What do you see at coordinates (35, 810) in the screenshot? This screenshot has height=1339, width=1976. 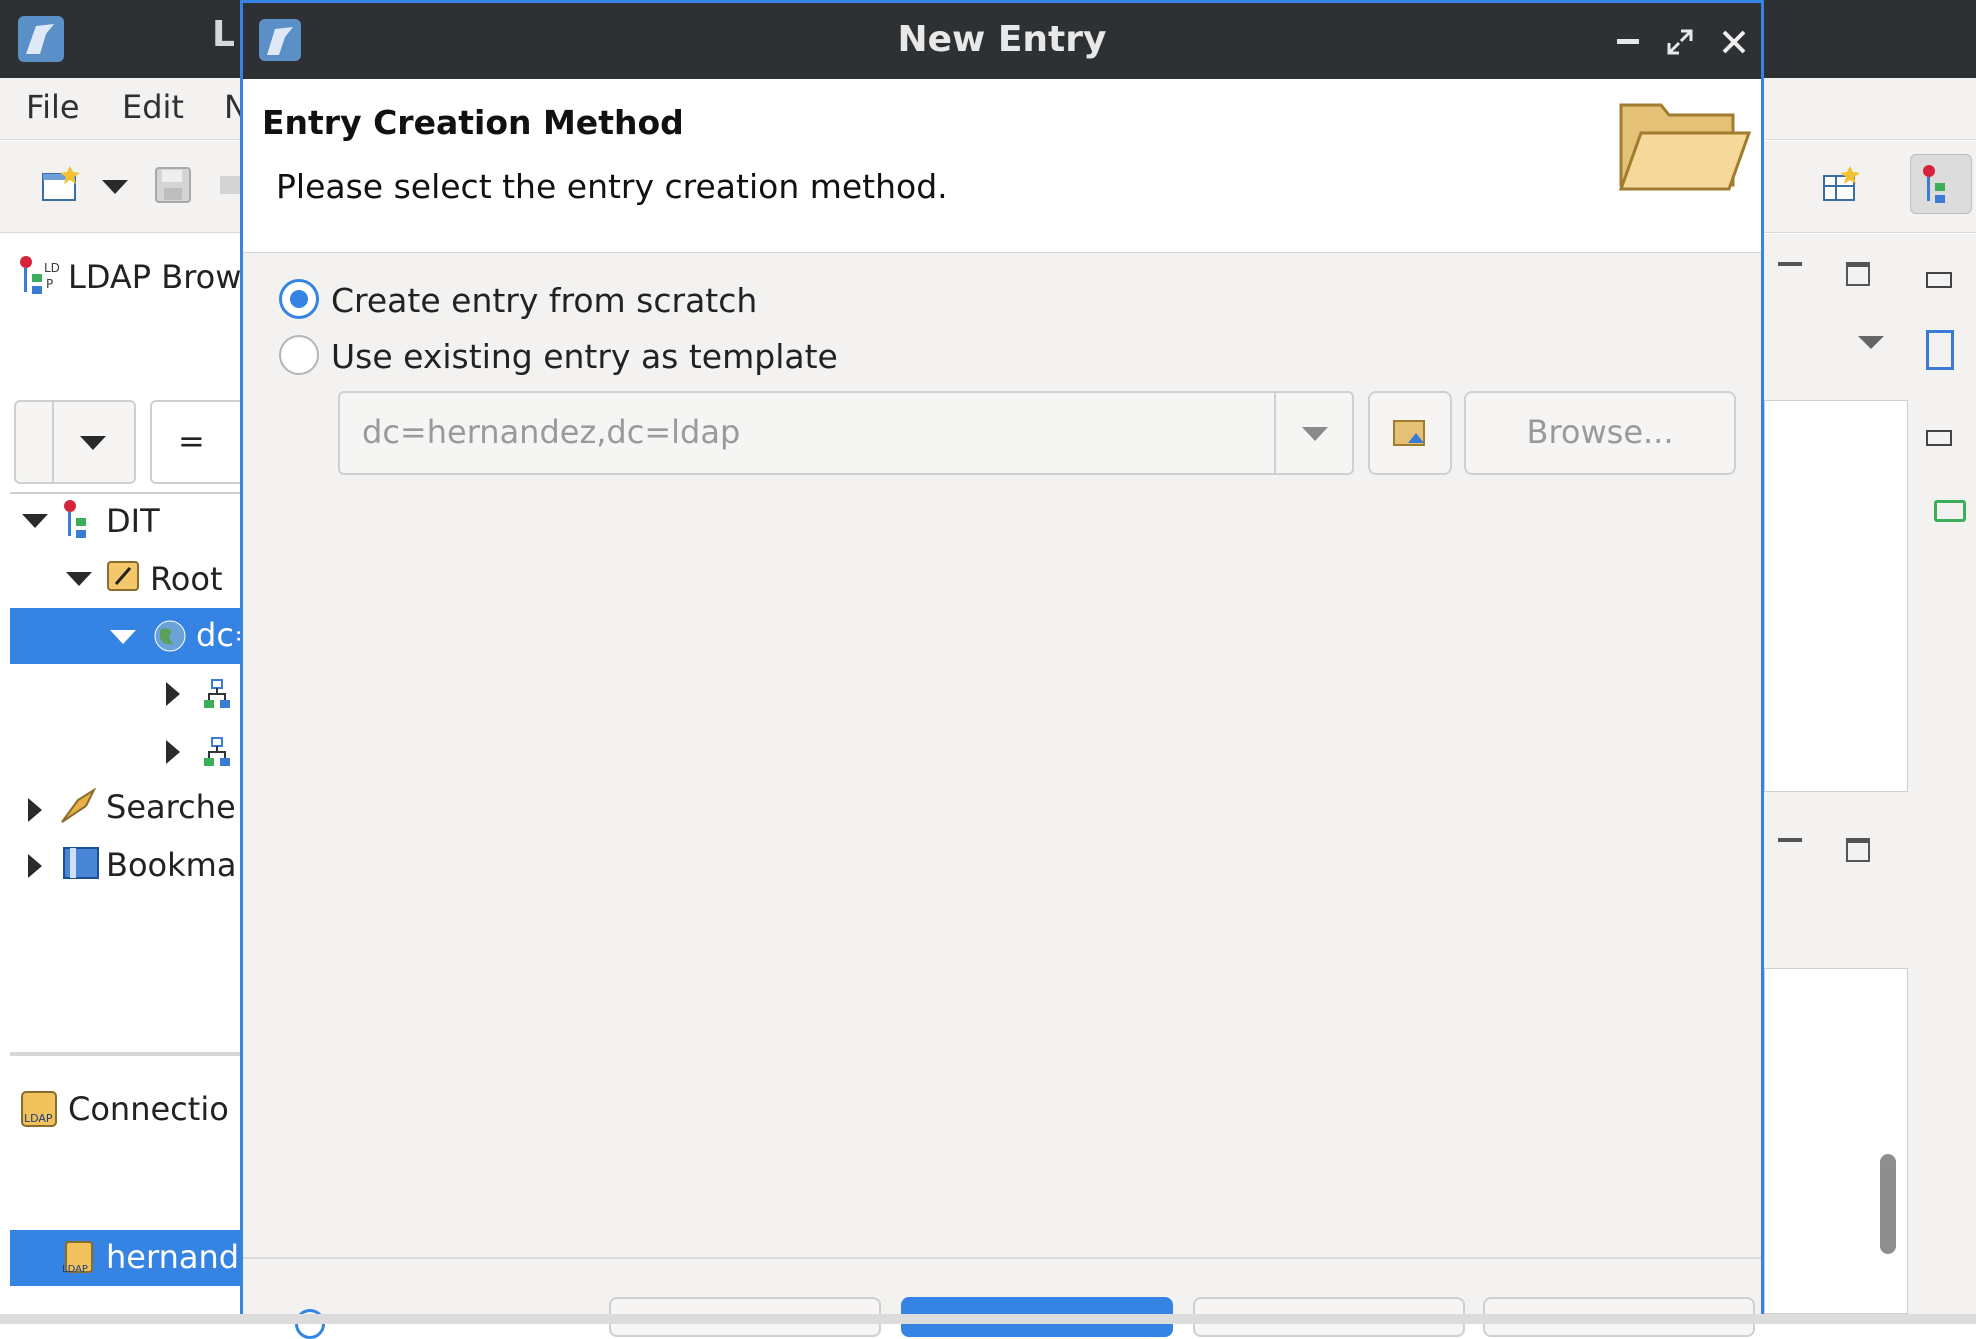 I see `expand-searches-icon` at bounding box center [35, 810].